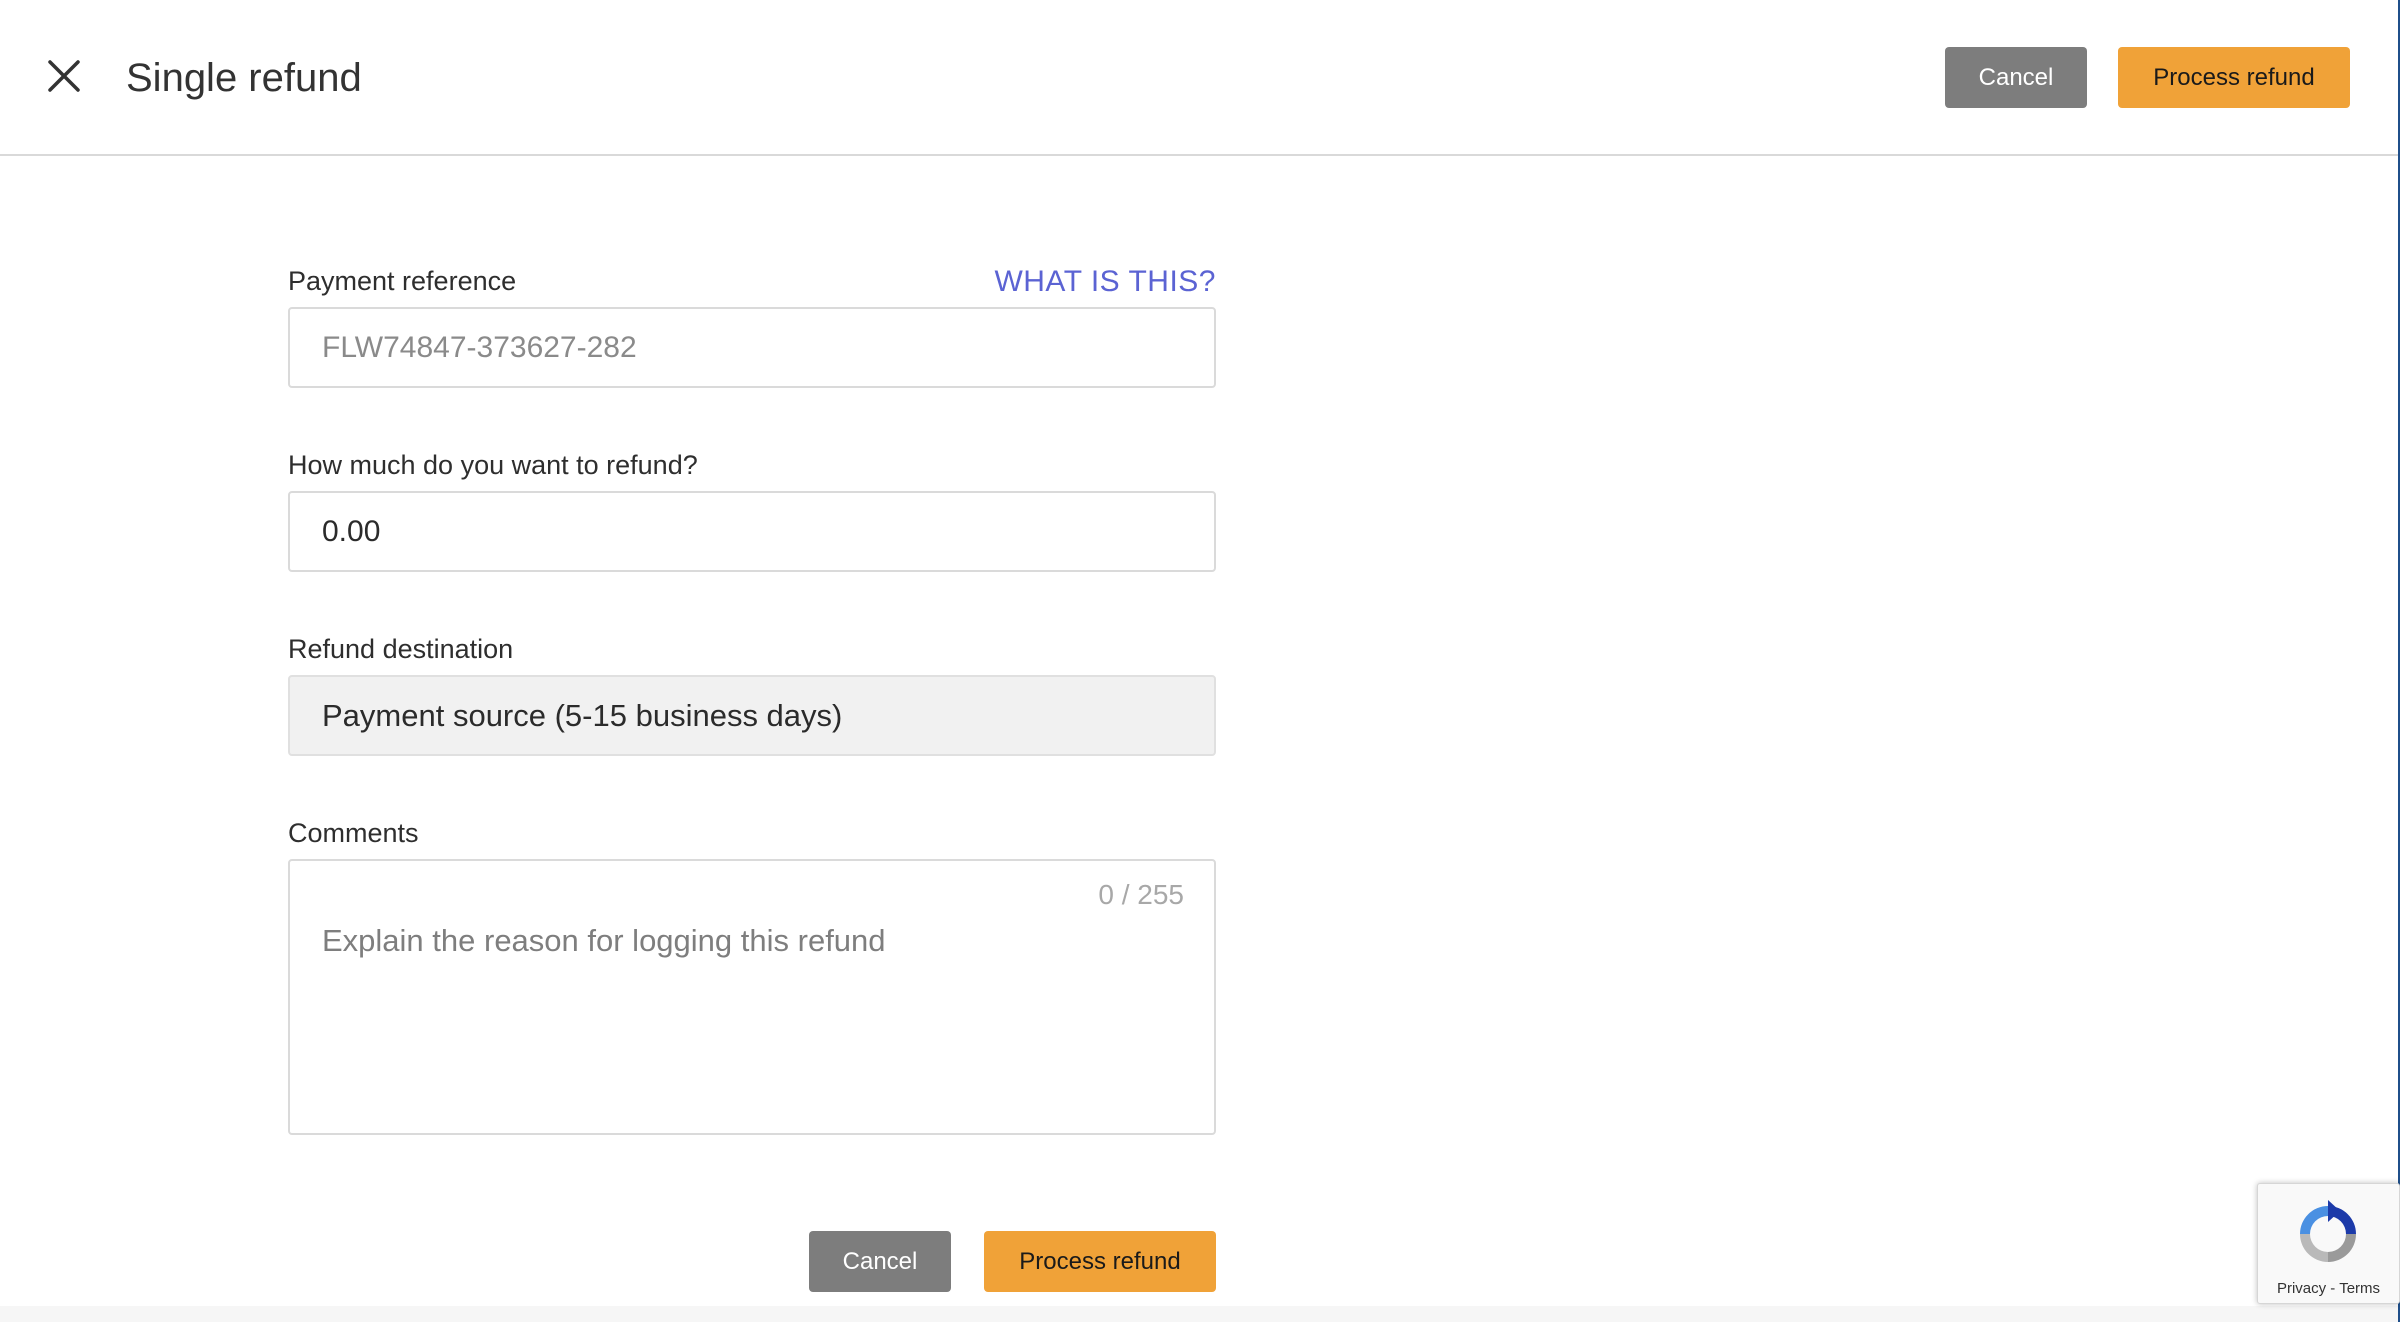 The image size is (2400, 1322). I want to click on refund-destination-label: Refund destination, so click(401, 649).